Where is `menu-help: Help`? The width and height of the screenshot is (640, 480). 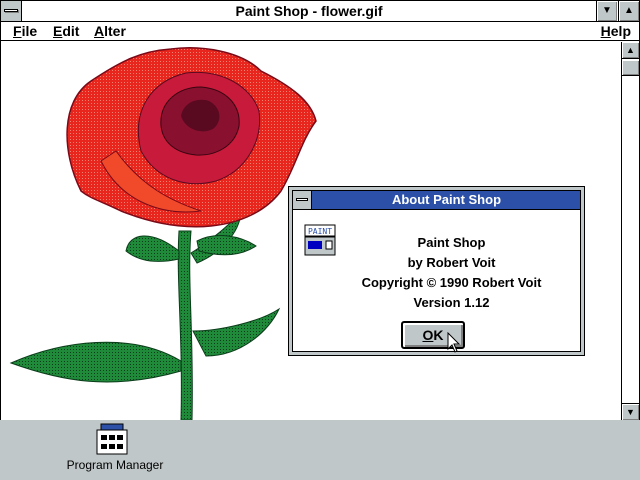
menu-help: Help is located at coordinates (616, 31).